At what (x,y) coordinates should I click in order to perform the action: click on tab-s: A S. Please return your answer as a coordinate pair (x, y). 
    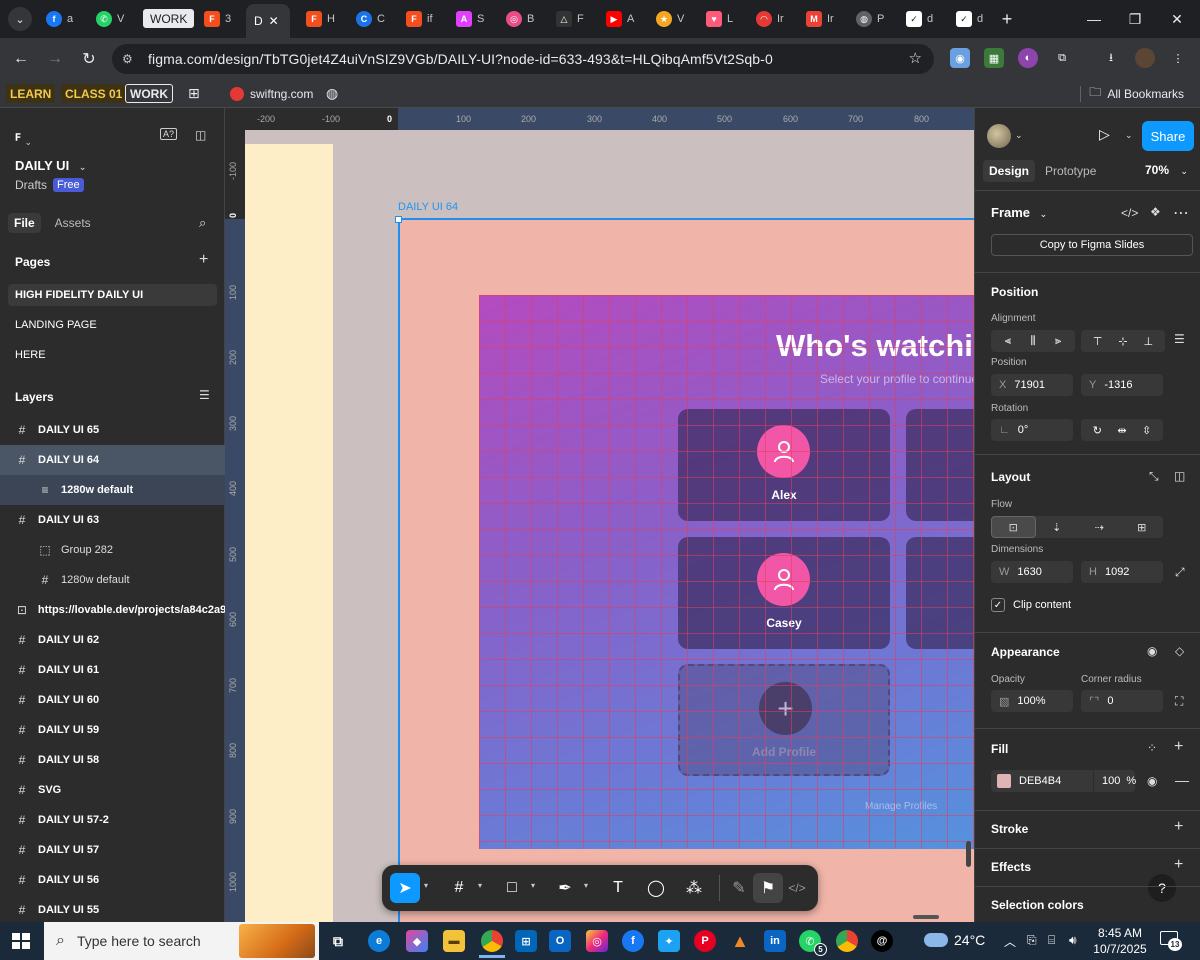
    Looking at the image, I should click on (468, 19).